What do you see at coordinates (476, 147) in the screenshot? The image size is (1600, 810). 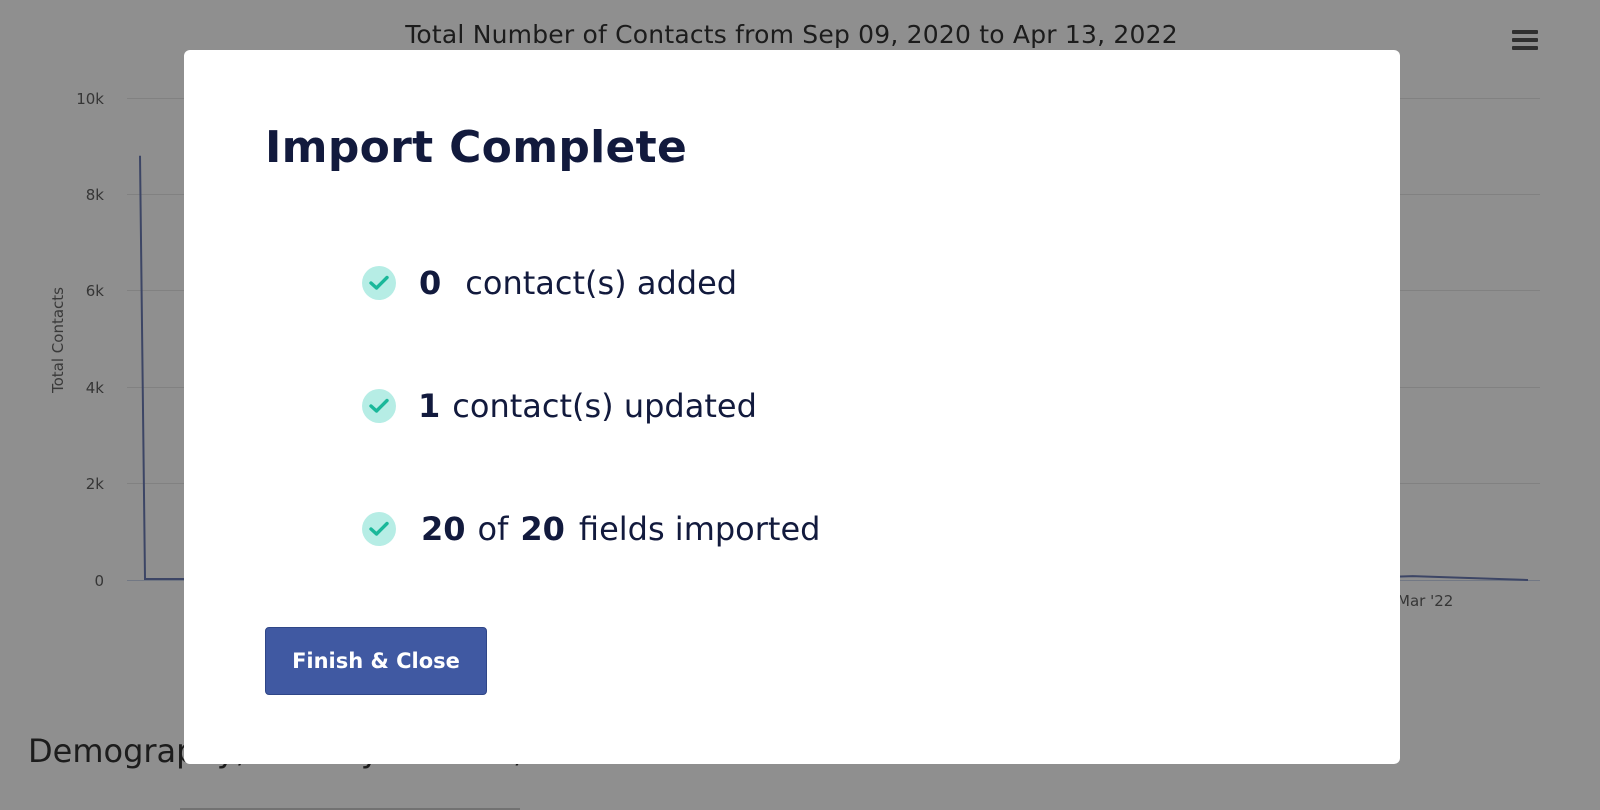 I see `modal-title: Import Complete` at bounding box center [476, 147].